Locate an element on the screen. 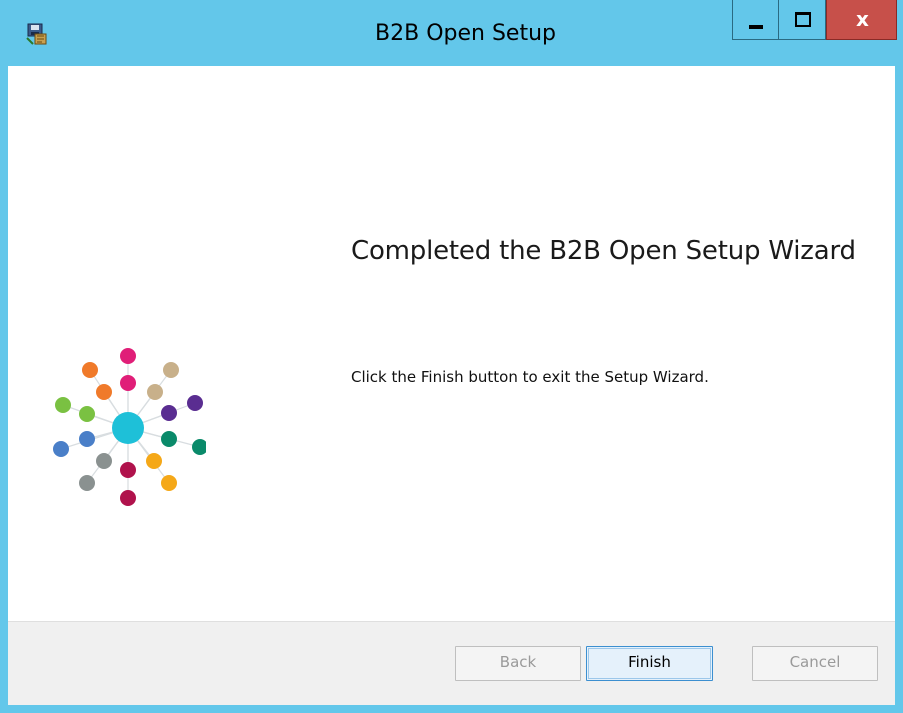 The width and height of the screenshot is (903, 713). finish-button: Finish is located at coordinates (649, 663).